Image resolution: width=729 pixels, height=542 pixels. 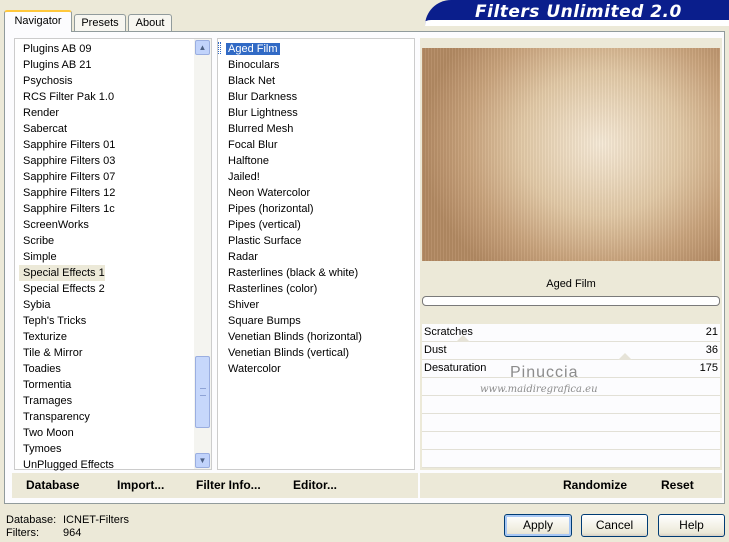 I want to click on category-item: Tormentia, so click(x=106, y=385).